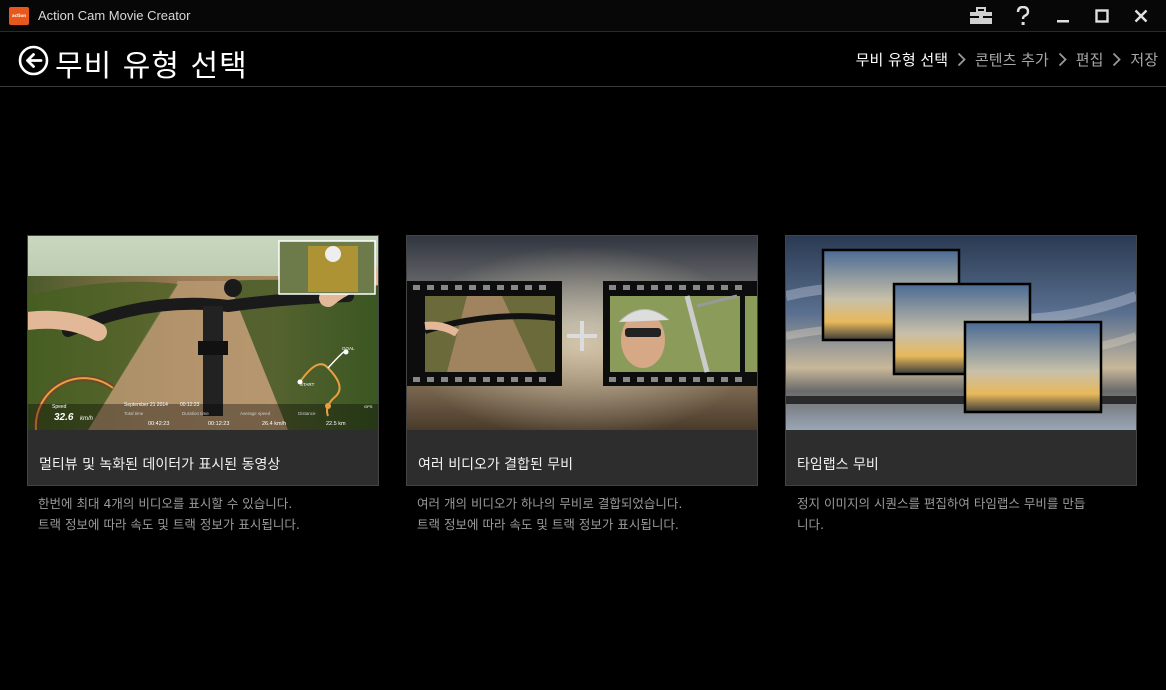 The height and width of the screenshot is (690, 1166). I want to click on duration-label: Duration time, so click(195, 413).